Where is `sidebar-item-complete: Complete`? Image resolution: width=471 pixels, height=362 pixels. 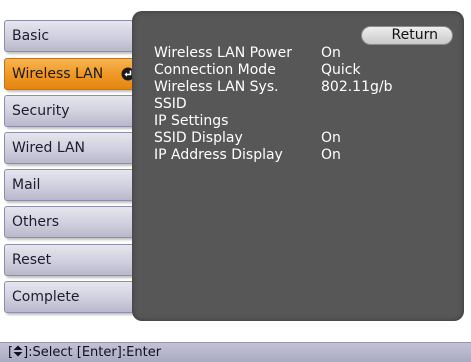
sidebar-item-complete: Complete is located at coordinates (69, 297).